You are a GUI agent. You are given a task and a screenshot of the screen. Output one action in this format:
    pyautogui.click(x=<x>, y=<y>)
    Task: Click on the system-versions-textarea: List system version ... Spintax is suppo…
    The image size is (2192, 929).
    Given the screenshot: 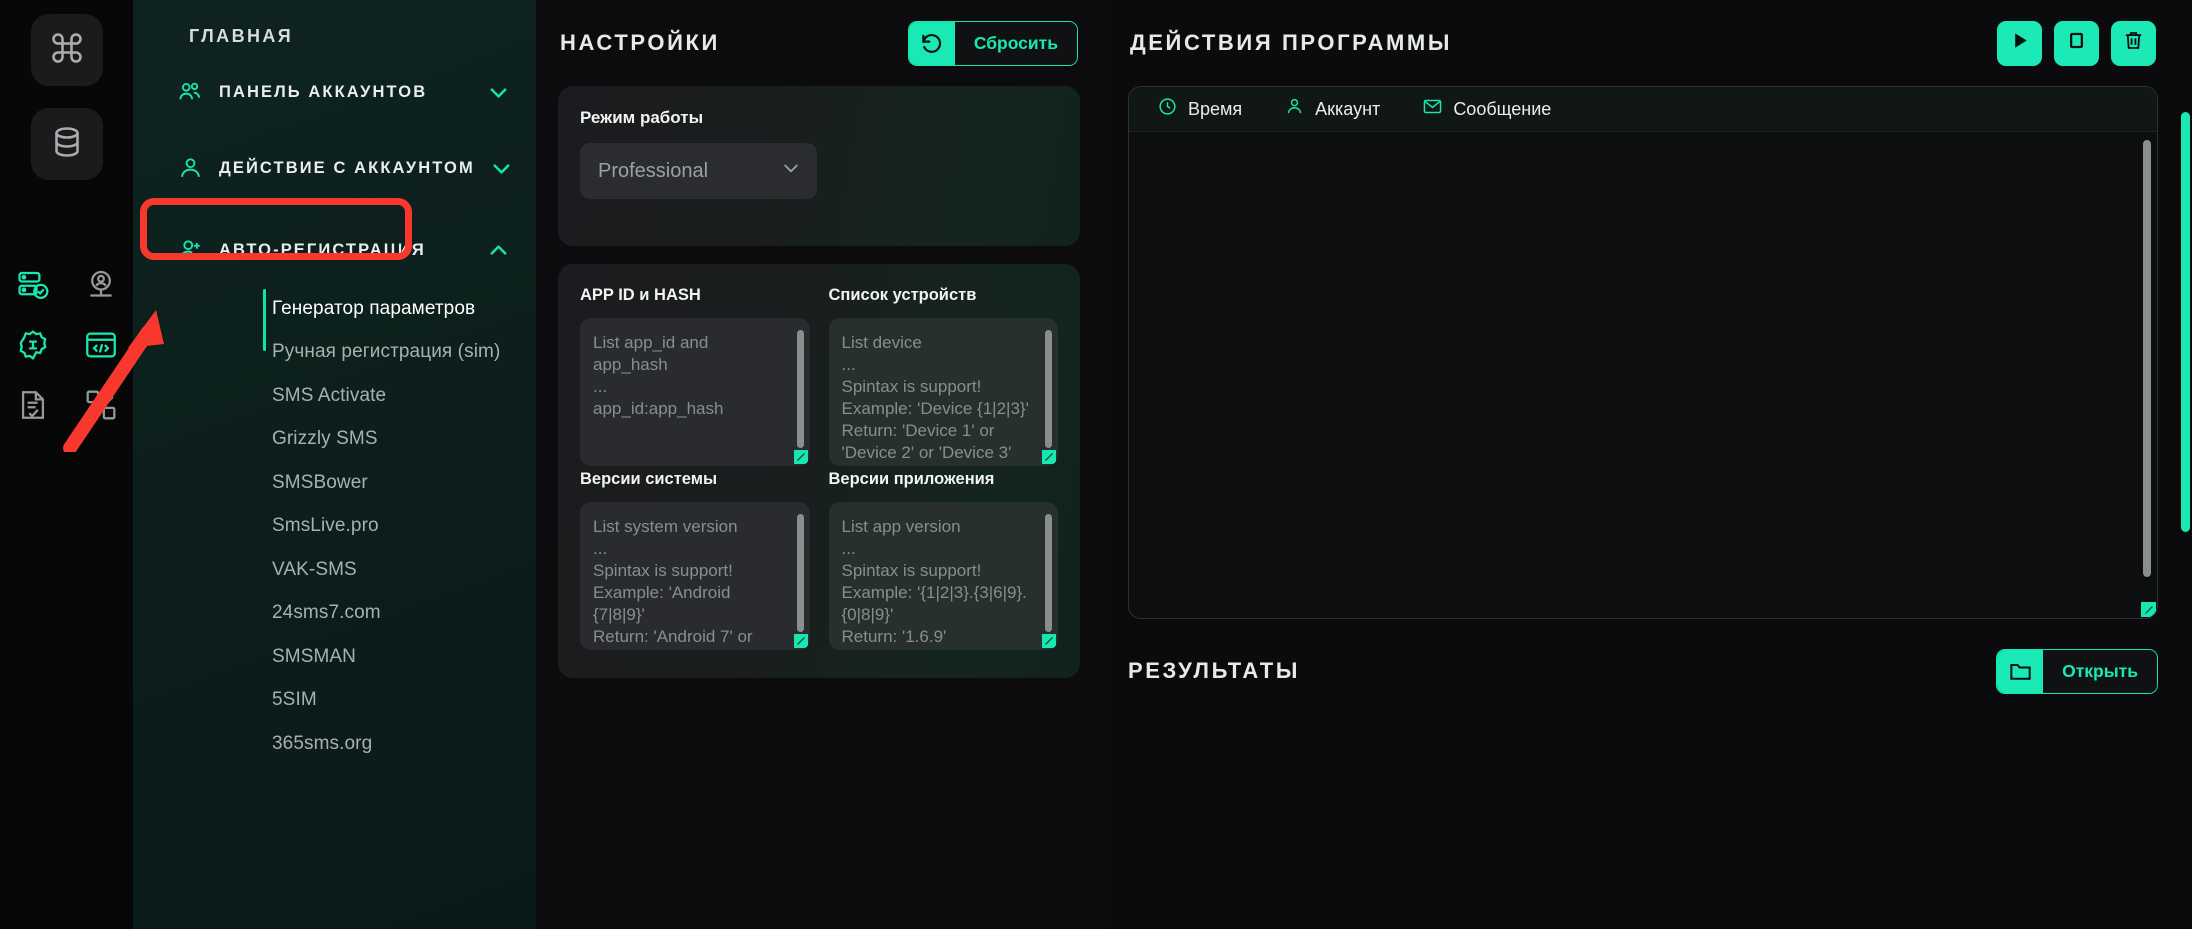 What is the action you would take?
    pyautogui.click(x=695, y=576)
    